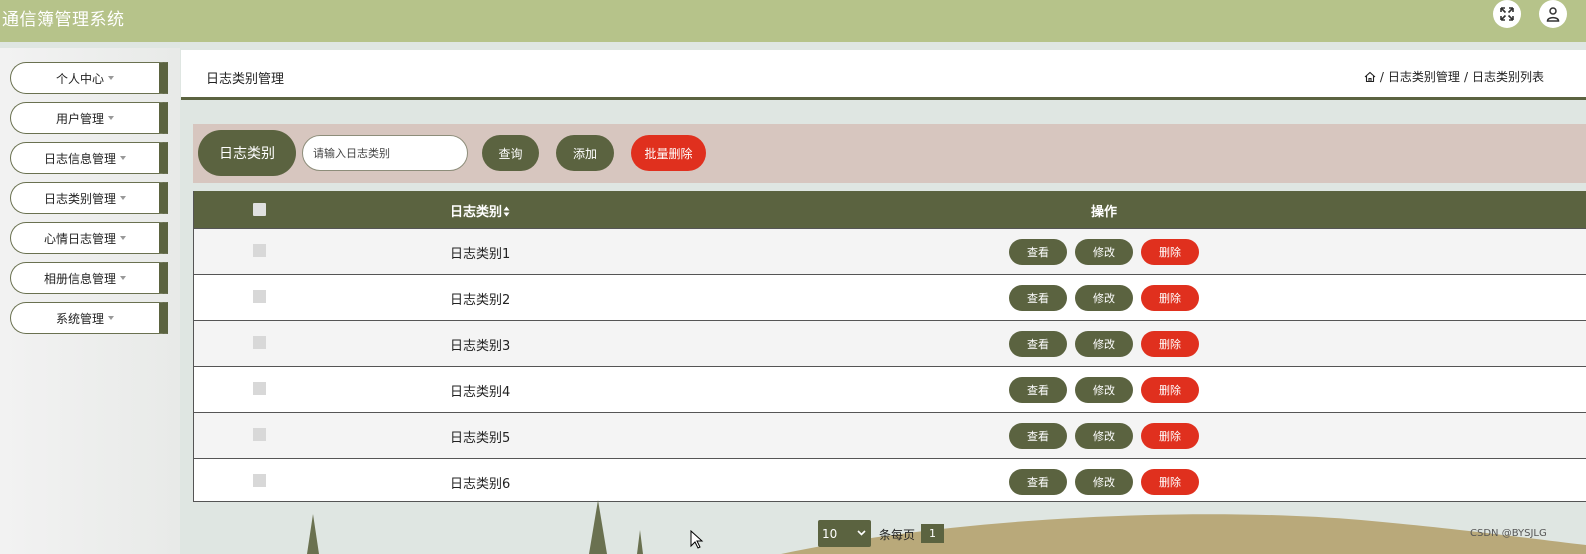 The width and height of the screenshot is (1586, 554). What do you see at coordinates (890, 435) in the screenshot?
I see `table-row: 日志类别5 查看 修改 删除` at bounding box center [890, 435].